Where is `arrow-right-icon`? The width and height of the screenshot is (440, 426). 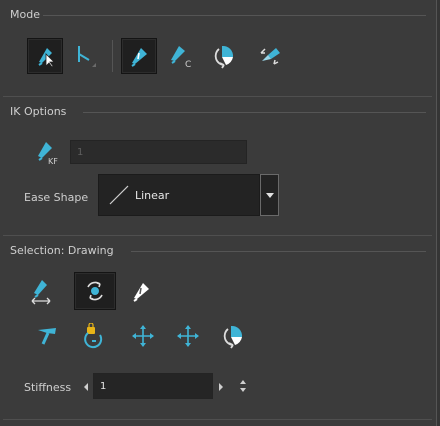
arrow-right-icon is located at coordinates (221, 387).